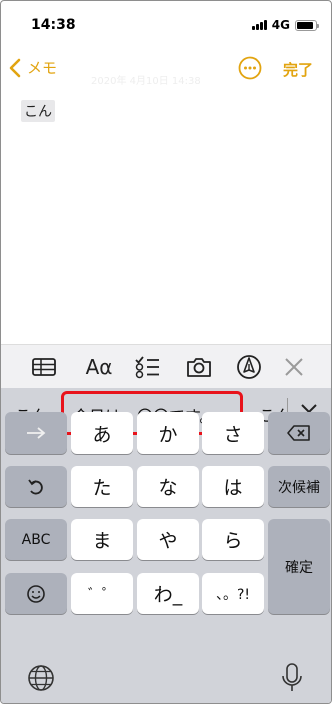  I want to click on back-button: メモ, so click(33, 67).